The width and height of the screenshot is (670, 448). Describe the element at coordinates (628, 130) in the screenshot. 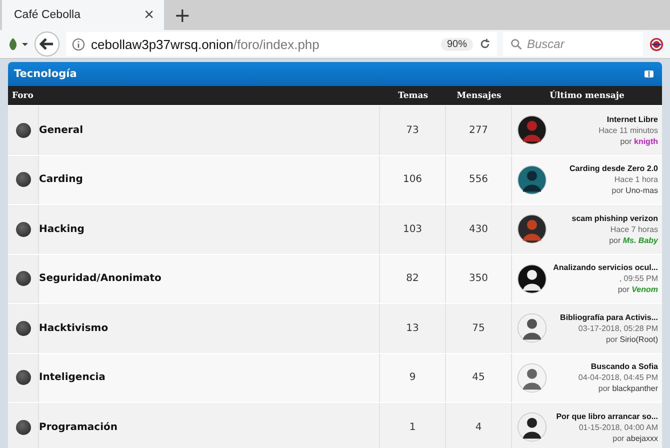

I see `last-post-time: Hace 11 minutos` at that location.